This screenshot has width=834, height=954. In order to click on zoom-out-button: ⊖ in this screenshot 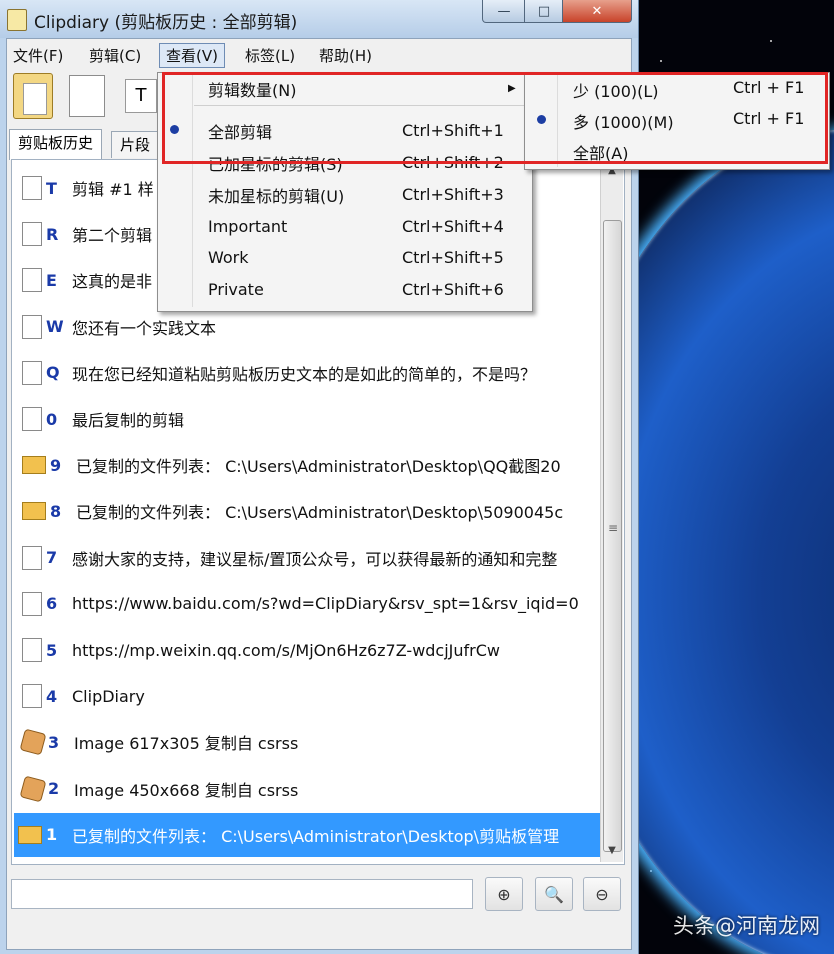, I will do `click(602, 894)`.